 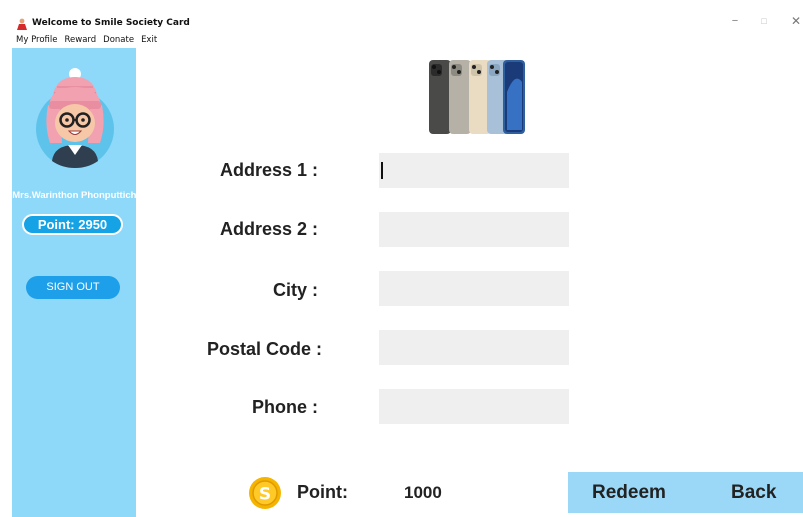 What do you see at coordinates (73, 287) in the screenshot?
I see `sign-out-button: SIGN OUT` at bounding box center [73, 287].